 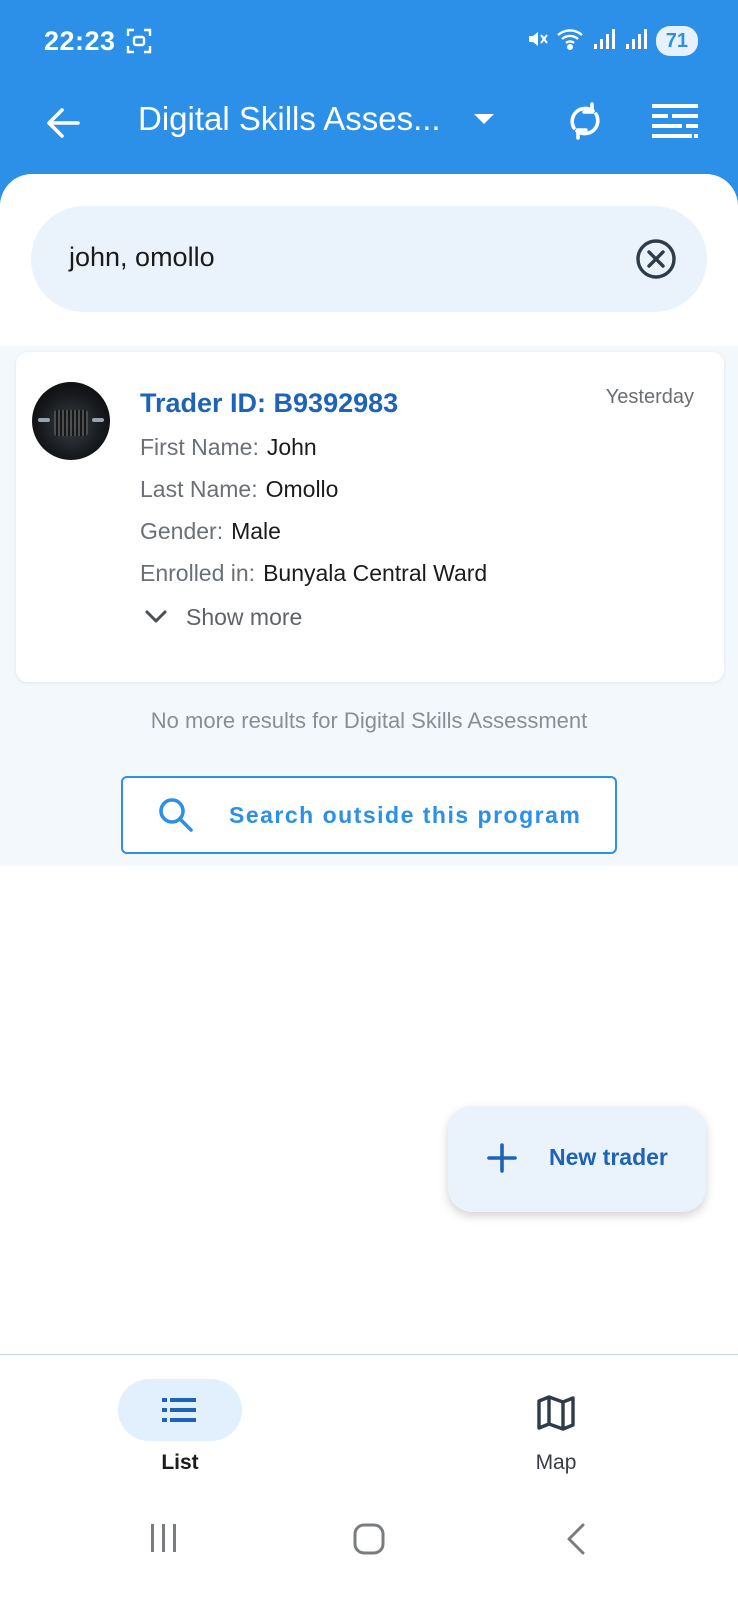 I want to click on nav-active-indicator, so click(x=180, y=1410).